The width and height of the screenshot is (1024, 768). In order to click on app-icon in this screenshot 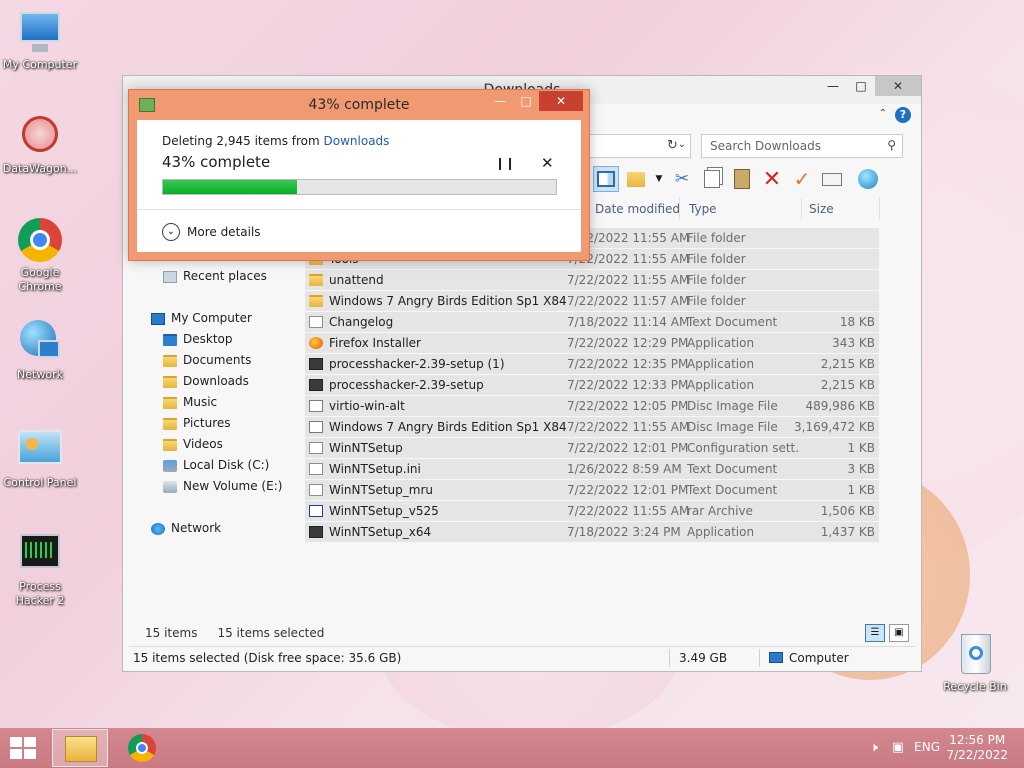, I will do `click(316, 385)`.